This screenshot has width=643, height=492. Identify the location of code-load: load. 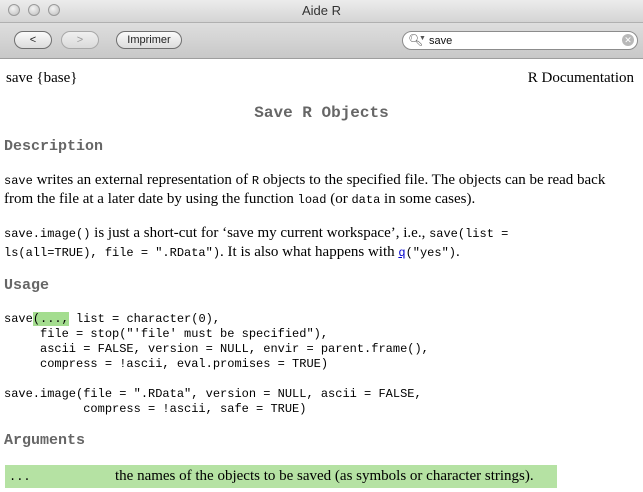
(312, 200).